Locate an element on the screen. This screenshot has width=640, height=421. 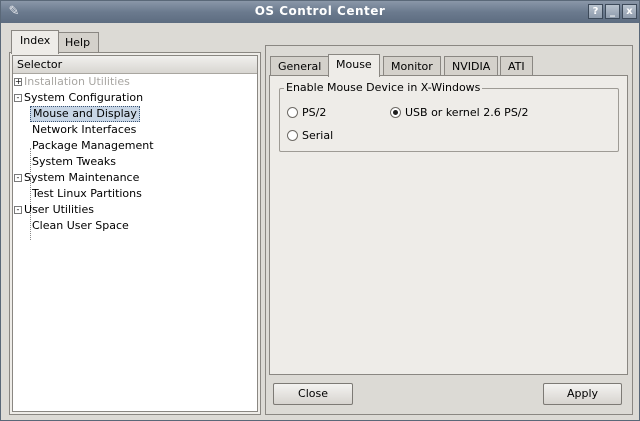
tree-item-package-management: Package Management is located at coordinates (135, 146).